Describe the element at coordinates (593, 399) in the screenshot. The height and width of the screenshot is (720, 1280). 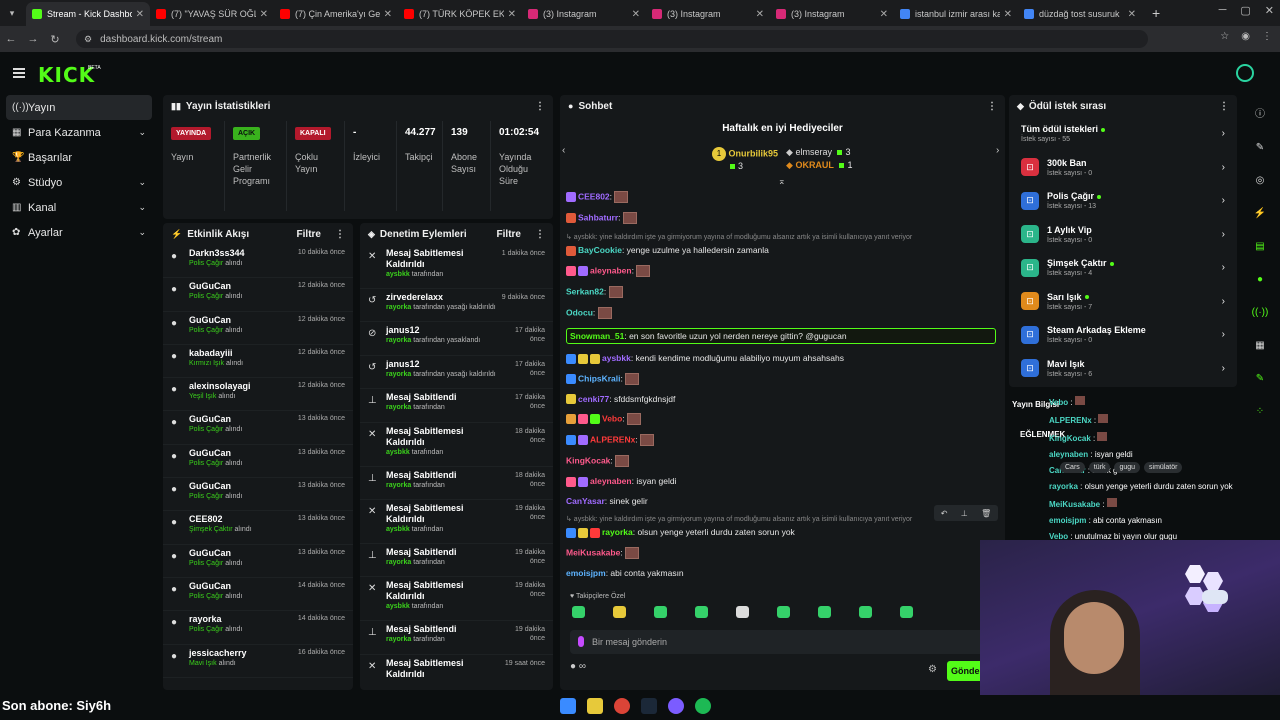
I see `chat-username: cenki77` at that location.